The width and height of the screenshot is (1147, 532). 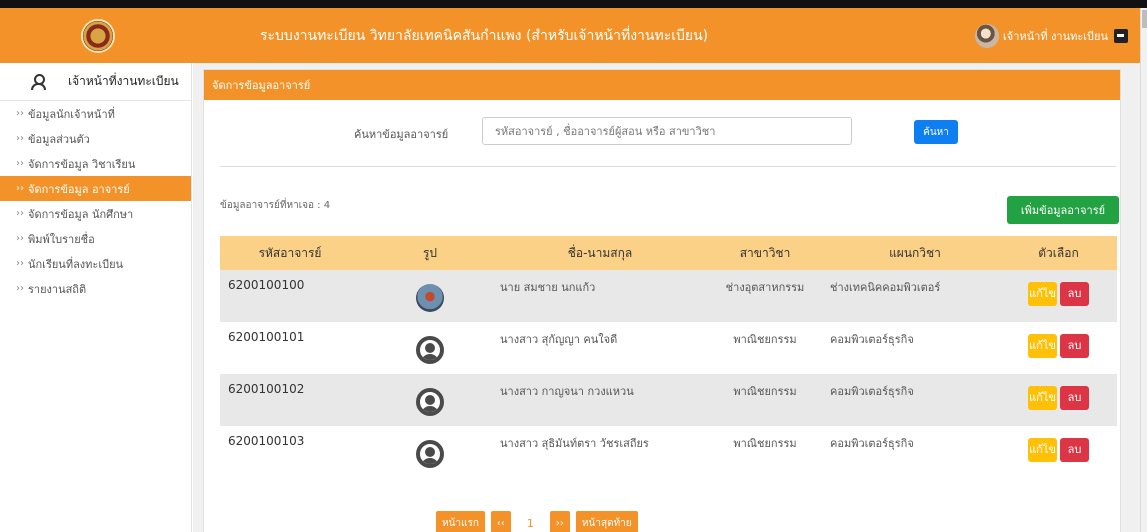 I want to click on sidebar-user-label: เจ้าหน้าที่งานทะเบียน, so click(x=123, y=81).